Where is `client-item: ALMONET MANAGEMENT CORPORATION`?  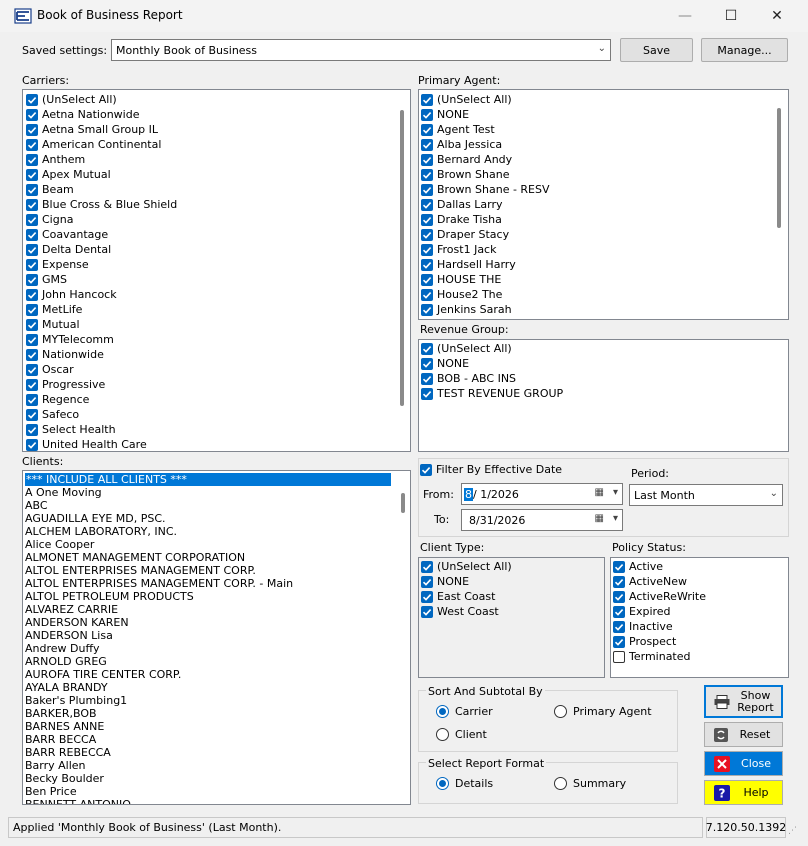 client-item: ALMONET MANAGEMENT CORPORATION is located at coordinates (135, 557).